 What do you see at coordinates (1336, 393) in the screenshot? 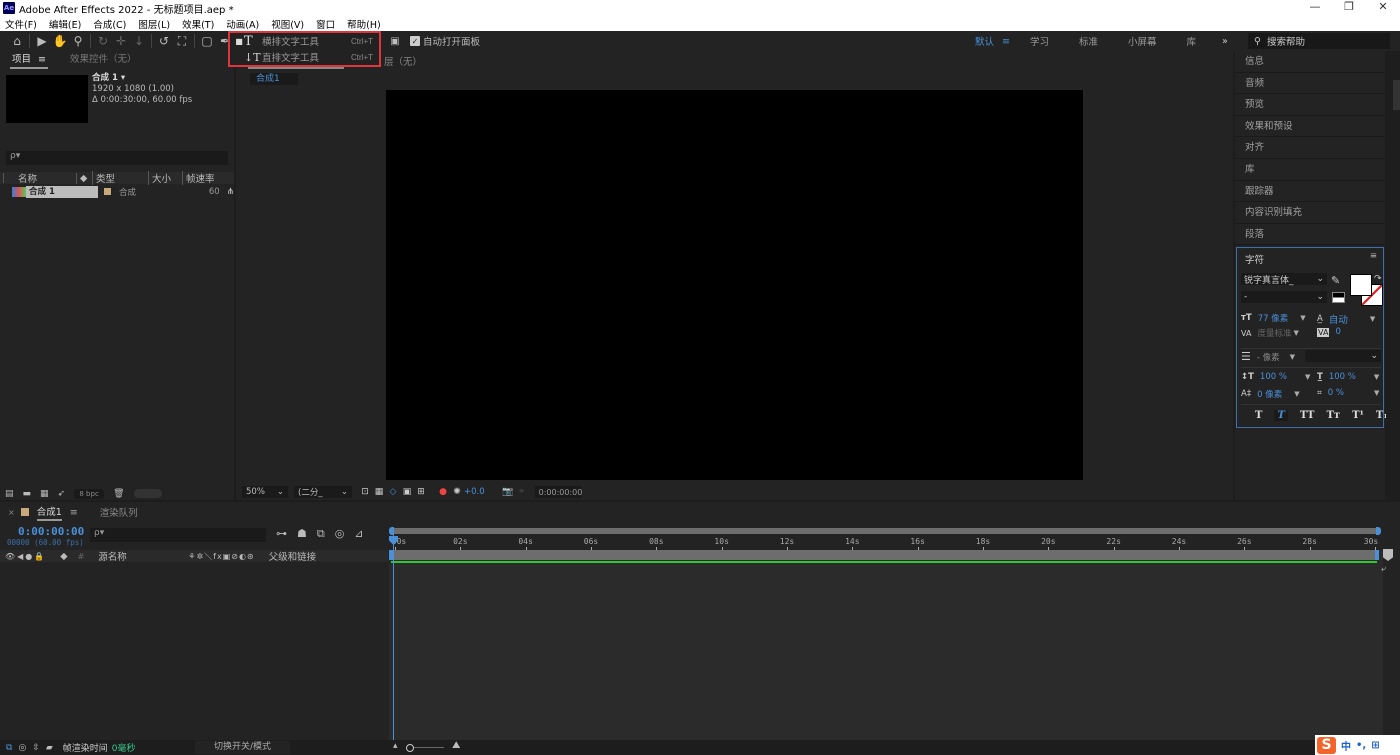
I see `tsume-value: 0 %` at bounding box center [1336, 393].